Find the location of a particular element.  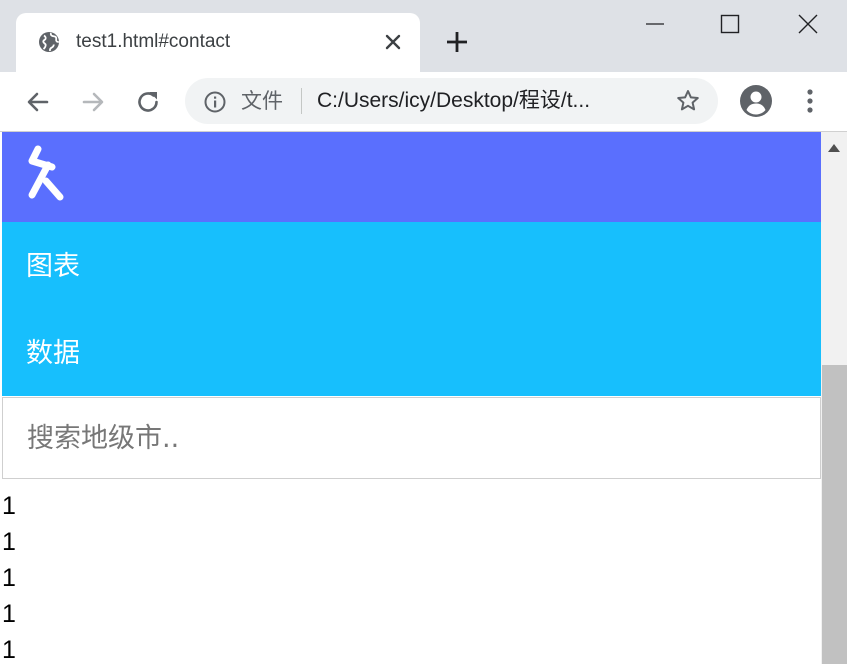

minimize-icon is located at coordinates (655, 24).